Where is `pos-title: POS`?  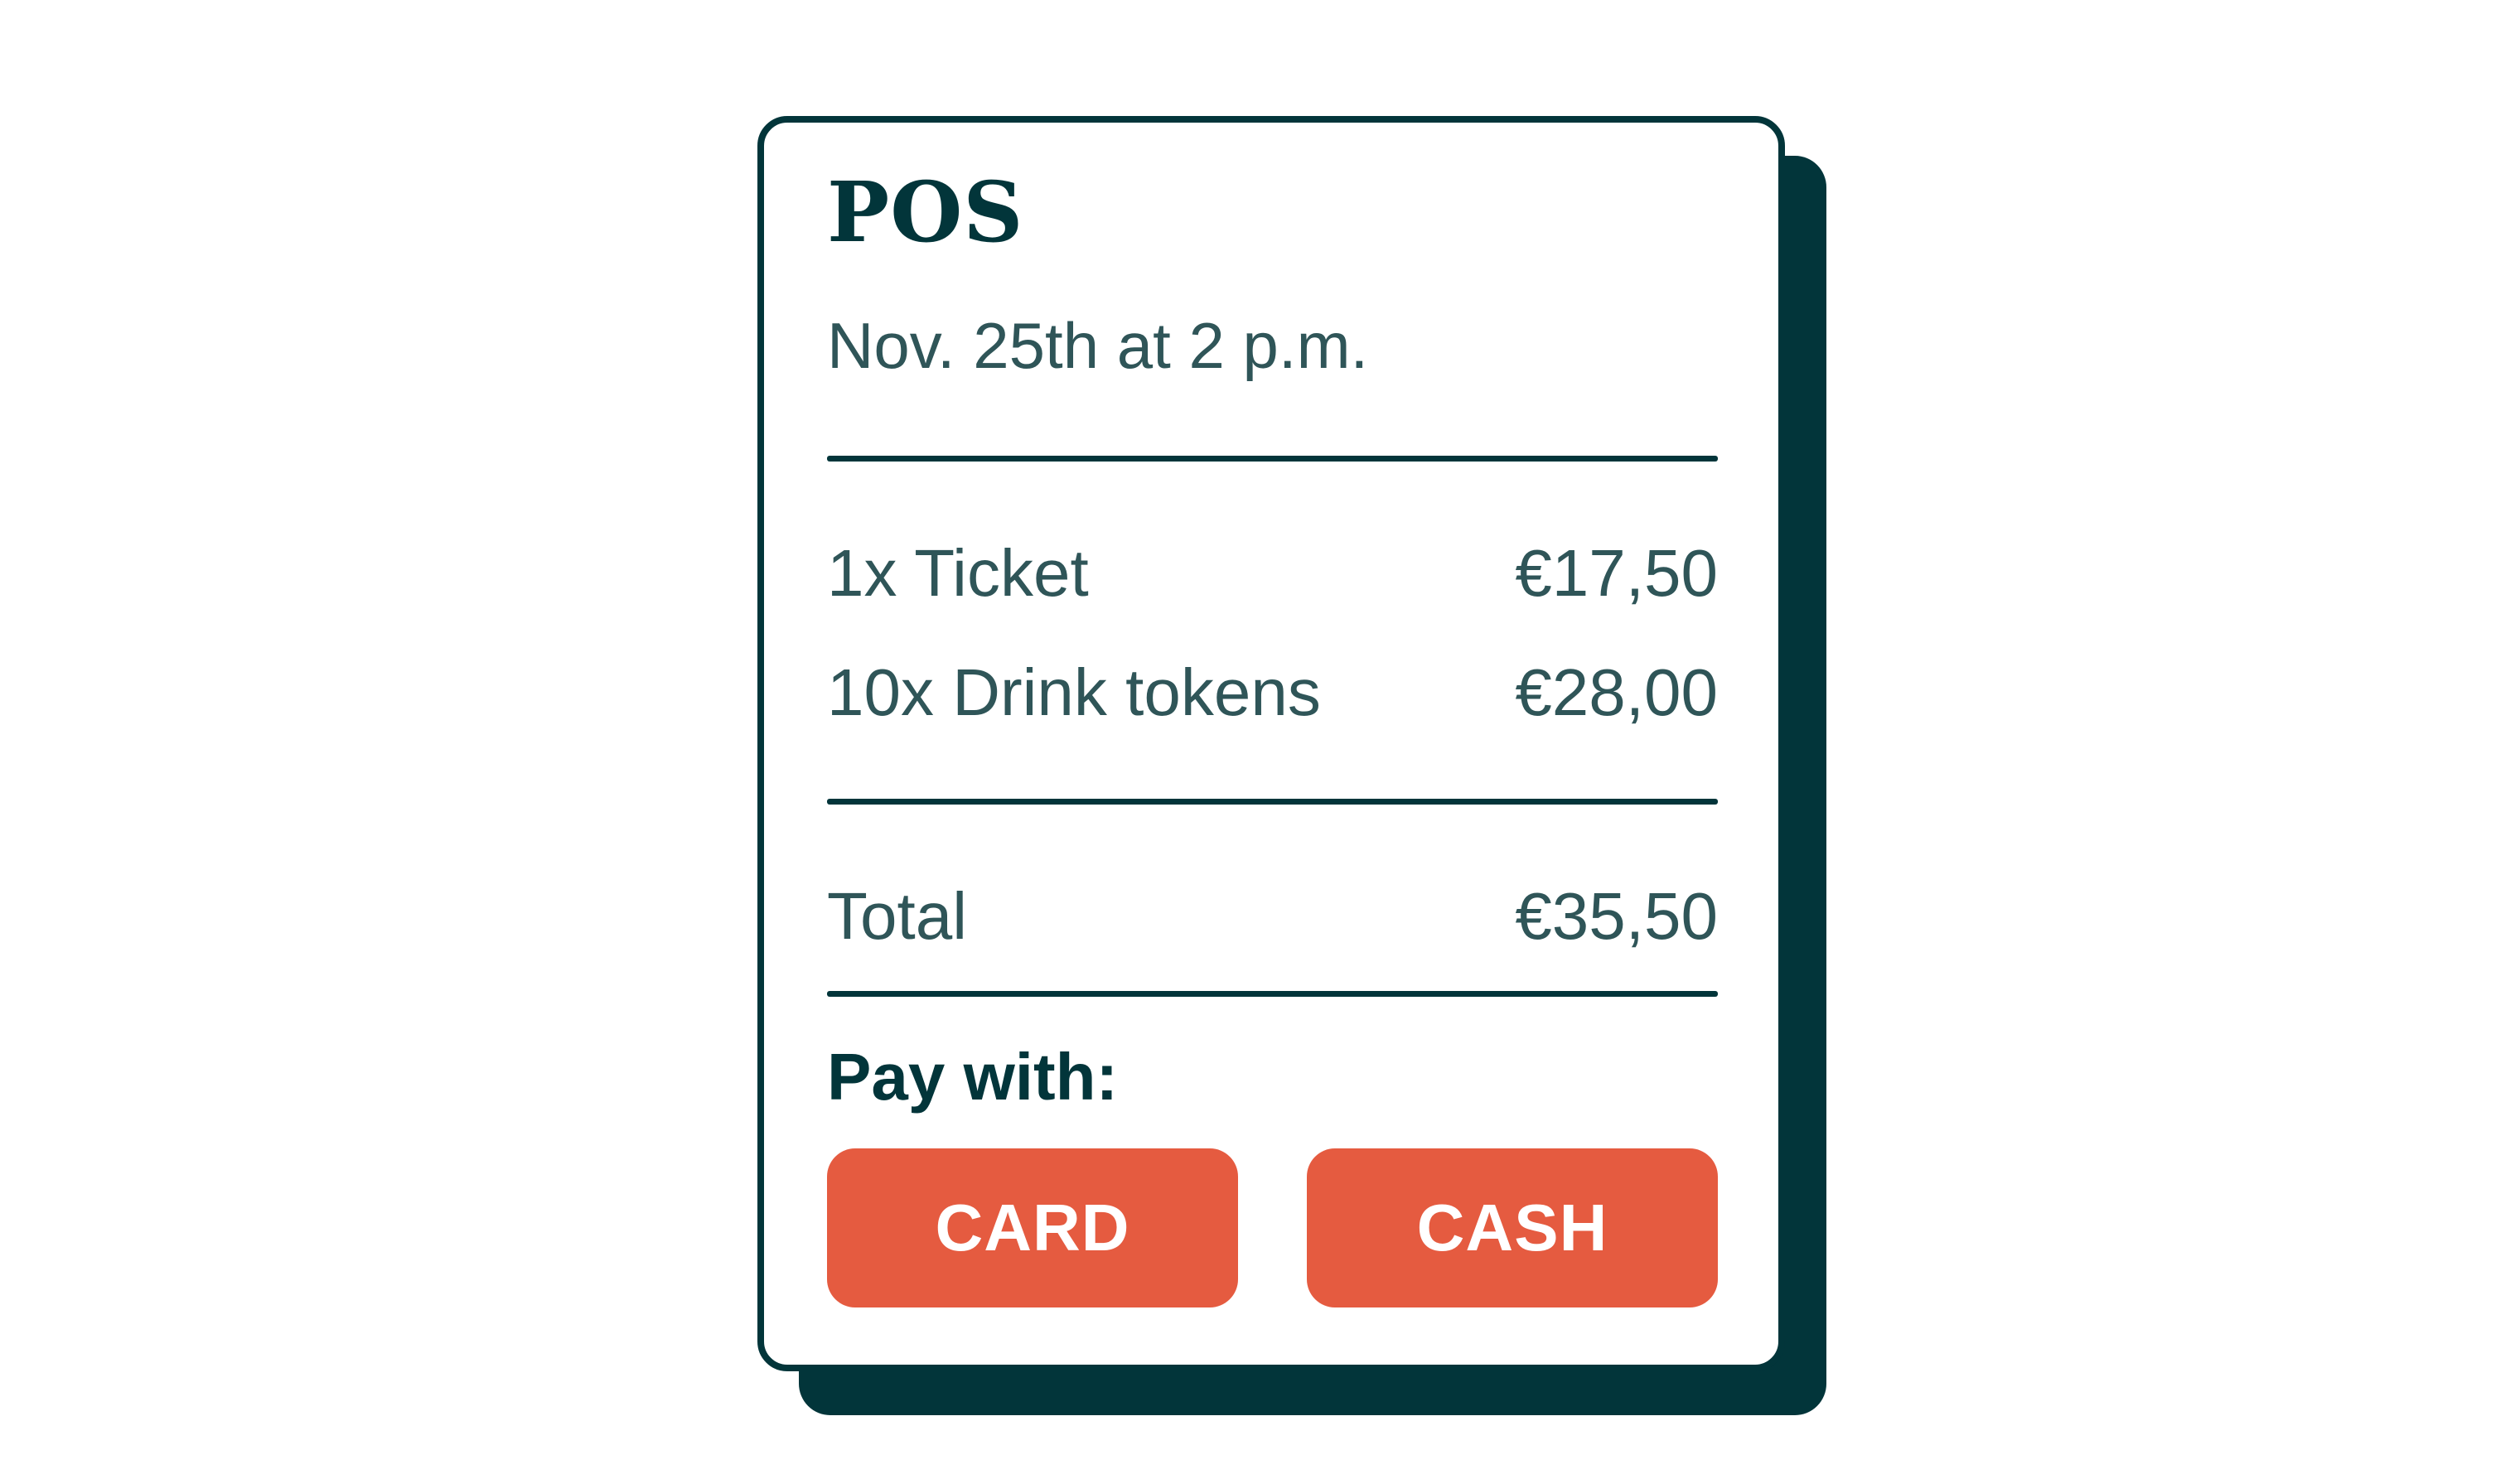
pos-title: POS is located at coordinates (925, 212).